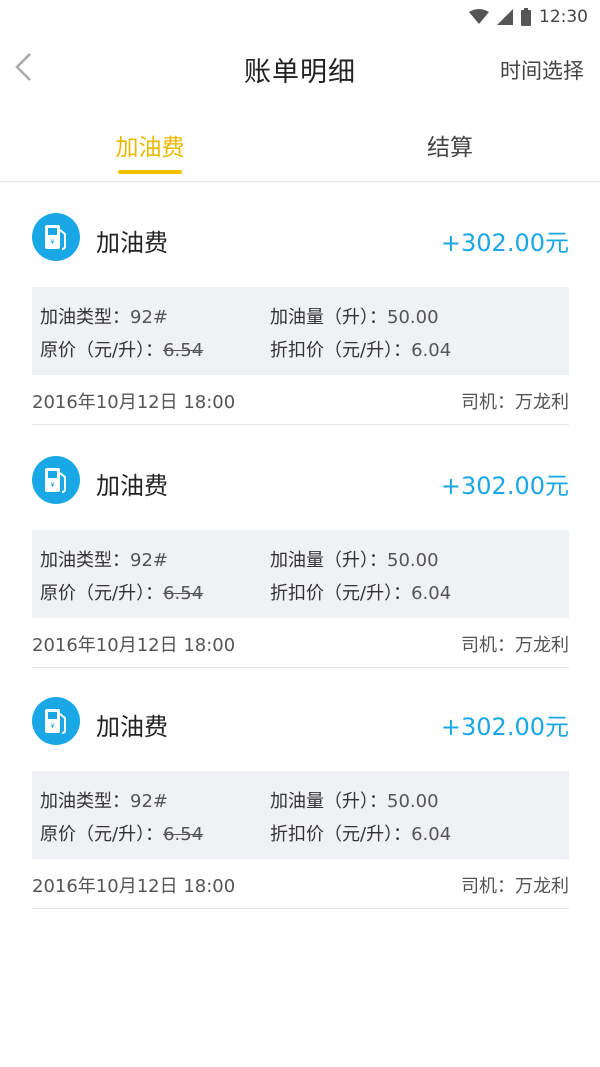 The image size is (600, 1067). I want to click on time-select-button: 时间选择, so click(542, 70).